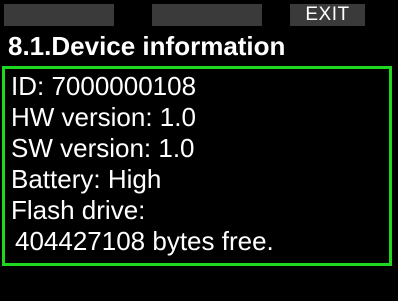 The width and height of the screenshot is (398, 301). I want to click on sw-version: SW version: 1.0, so click(103, 148).